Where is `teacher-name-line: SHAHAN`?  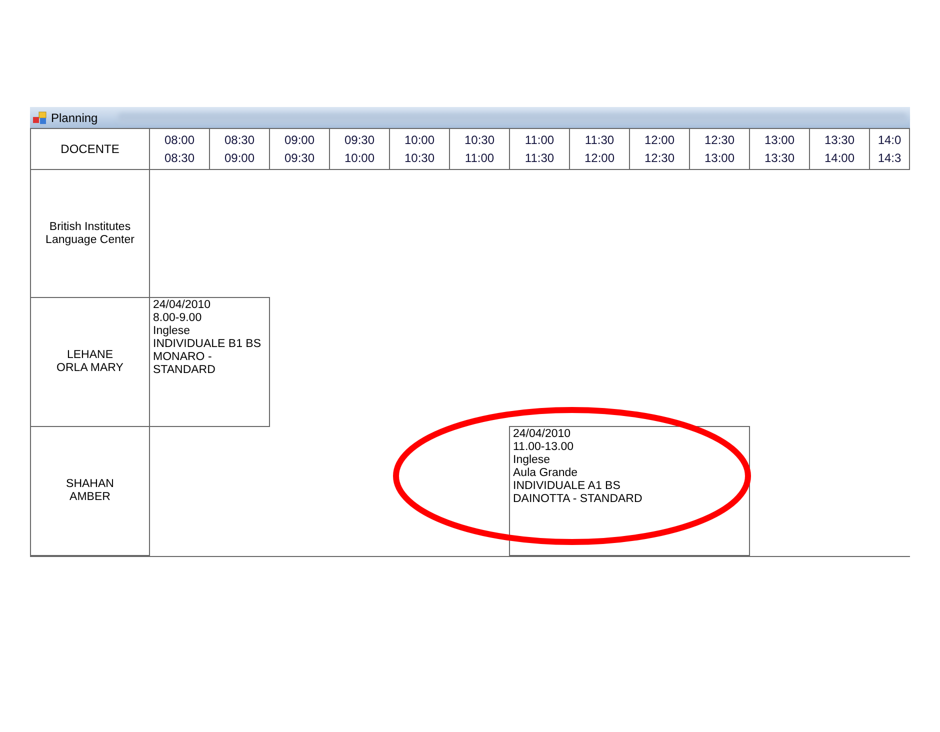
teacher-name-line: SHAHAN is located at coordinates (90, 484).